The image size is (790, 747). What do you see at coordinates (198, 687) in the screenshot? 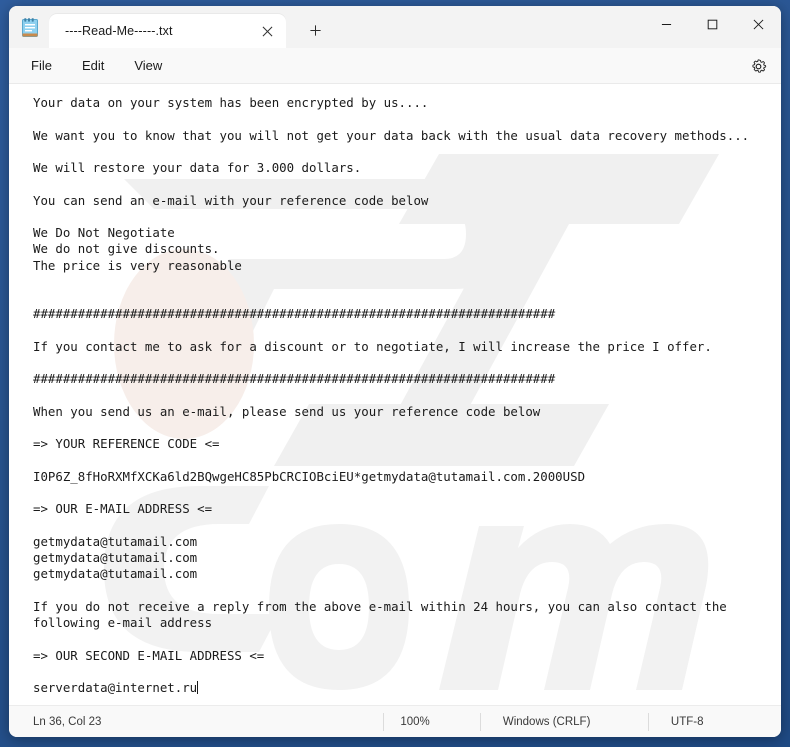
I see `text-caret` at bounding box center [198, 687].